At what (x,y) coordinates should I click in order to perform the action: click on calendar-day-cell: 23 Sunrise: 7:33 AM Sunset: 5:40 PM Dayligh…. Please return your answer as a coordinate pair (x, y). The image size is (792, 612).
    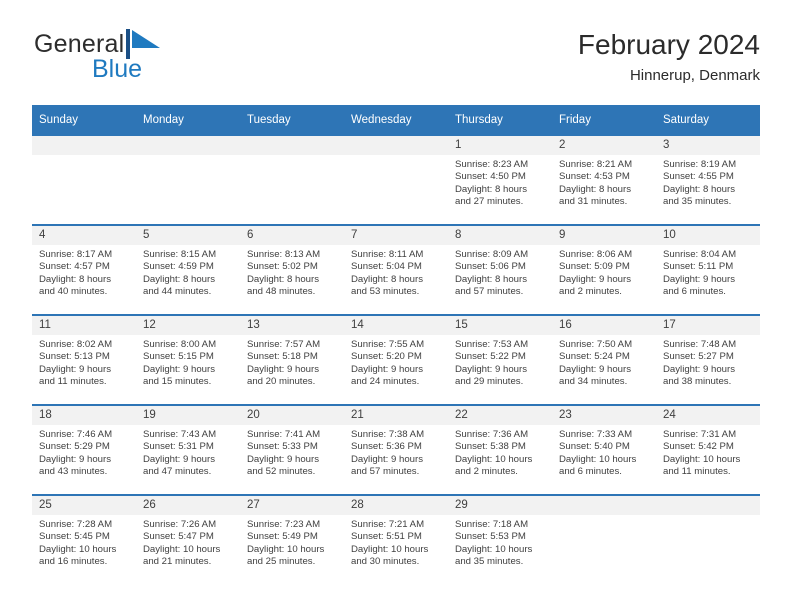
    Looking at the image, I should click on (604, 449).